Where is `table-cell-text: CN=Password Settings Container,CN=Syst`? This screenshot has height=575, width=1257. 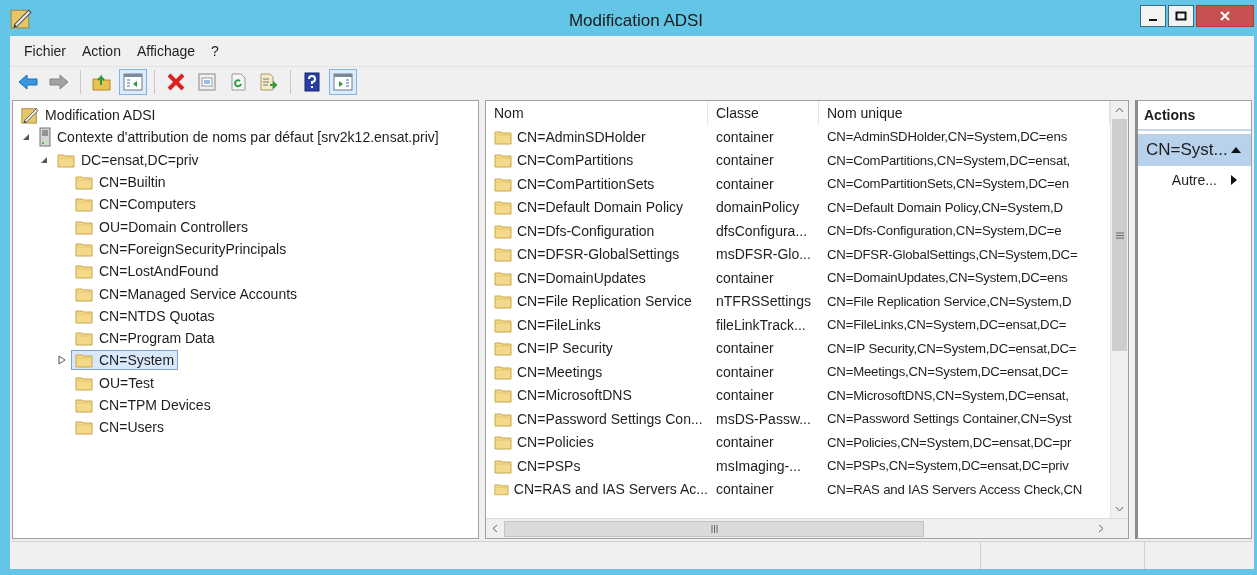
table-cell-text: CN=Password Settings Container,CN=Syst is located at coordinates (949, 419).